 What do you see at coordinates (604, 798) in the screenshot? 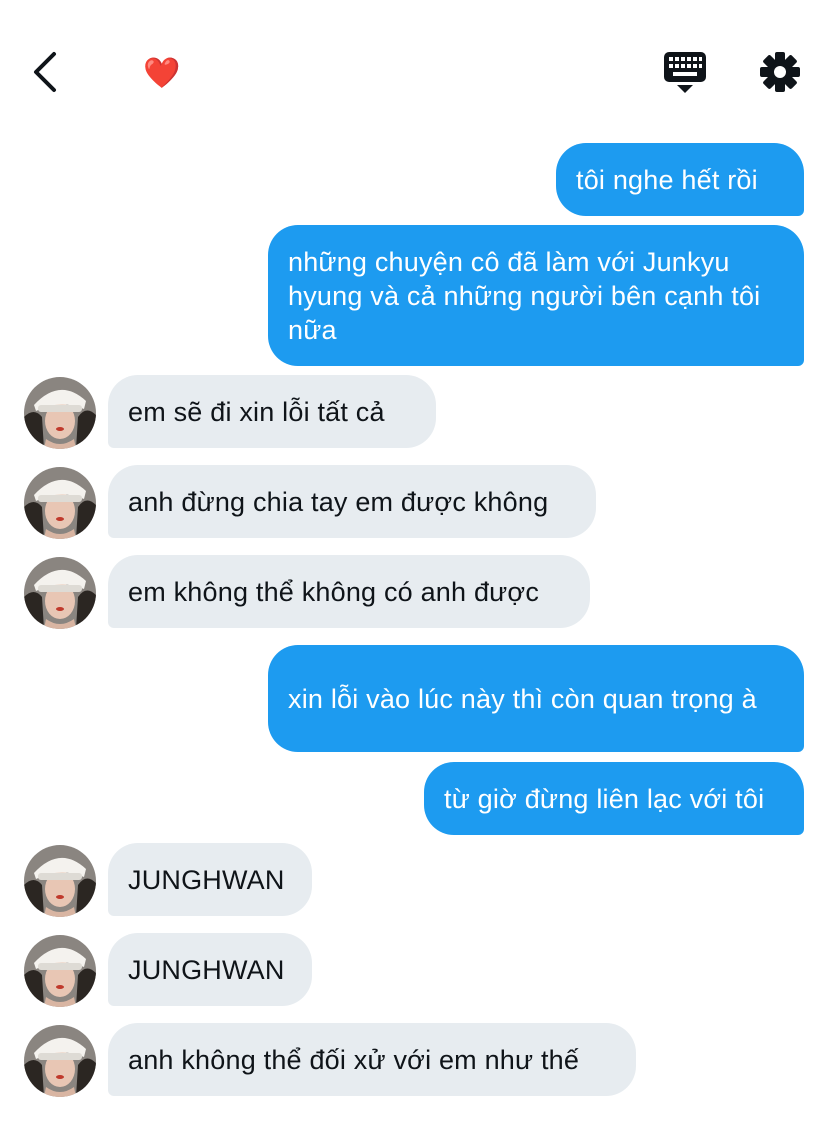
I see `message-text: từ giờ đừng liên lạc với tôi` at bounding box center [604, 798].